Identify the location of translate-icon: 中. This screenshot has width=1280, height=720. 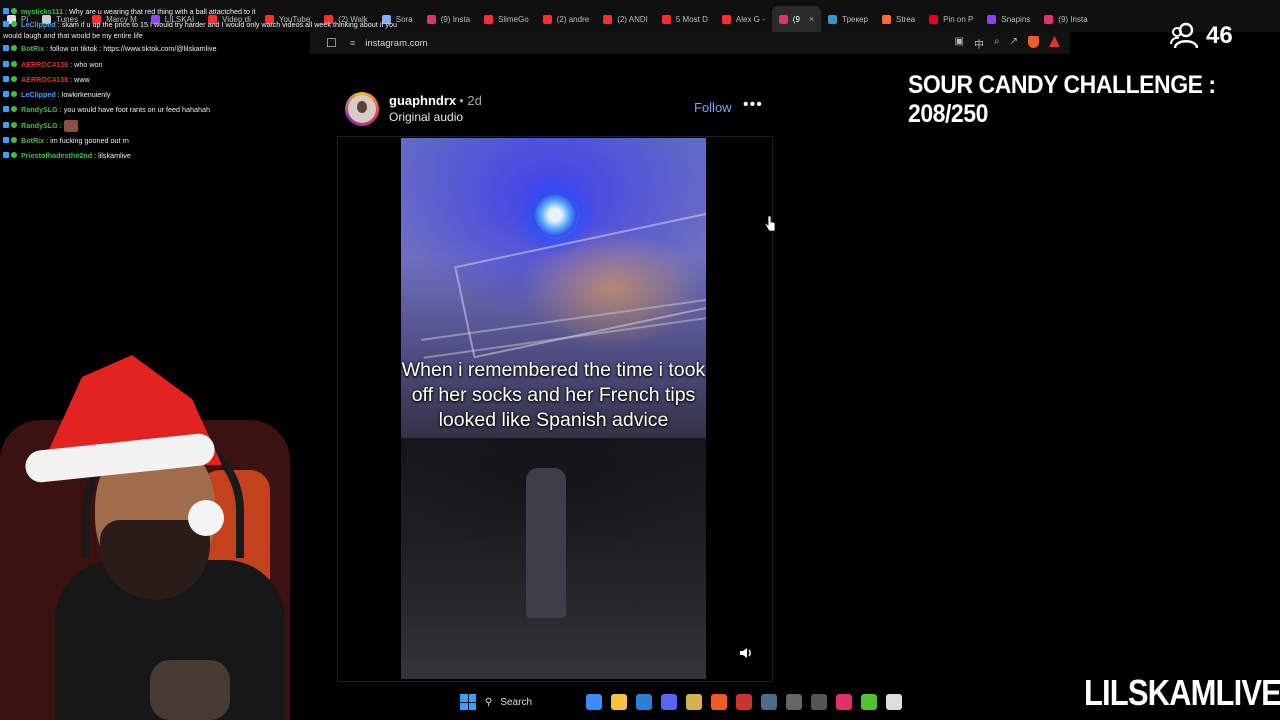
(979, 43).